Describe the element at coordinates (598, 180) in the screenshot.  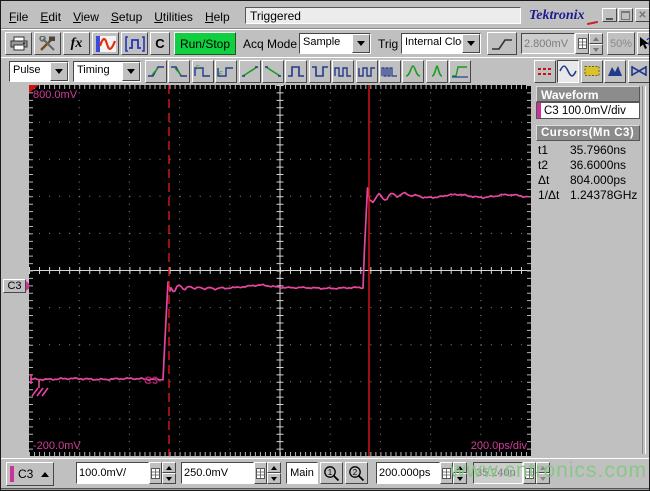
I see `readout-value: 804.000ps` at that location.